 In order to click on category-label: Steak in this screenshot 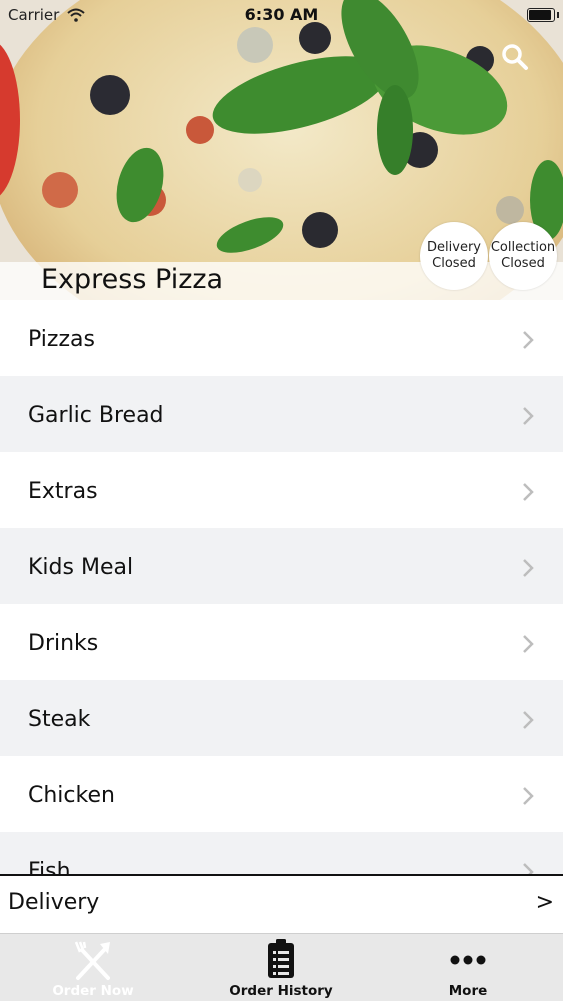, I will do `click(59, 719)`.